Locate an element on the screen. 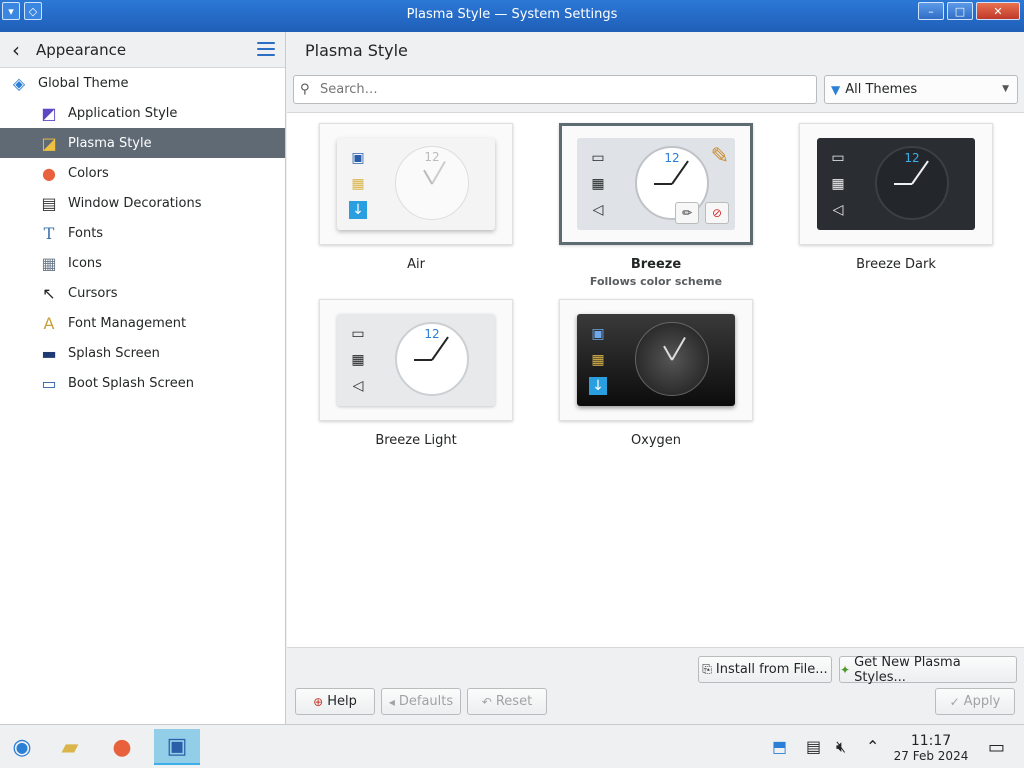 Image resolution: width=1024 pixels, height=768 pixels. monitor-icon: ▭ is located at coordinates (598, 158).